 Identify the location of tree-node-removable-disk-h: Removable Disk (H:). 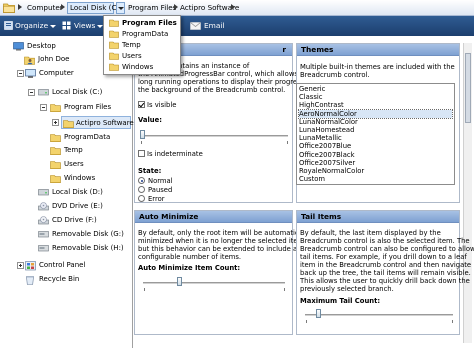
(84, 248).